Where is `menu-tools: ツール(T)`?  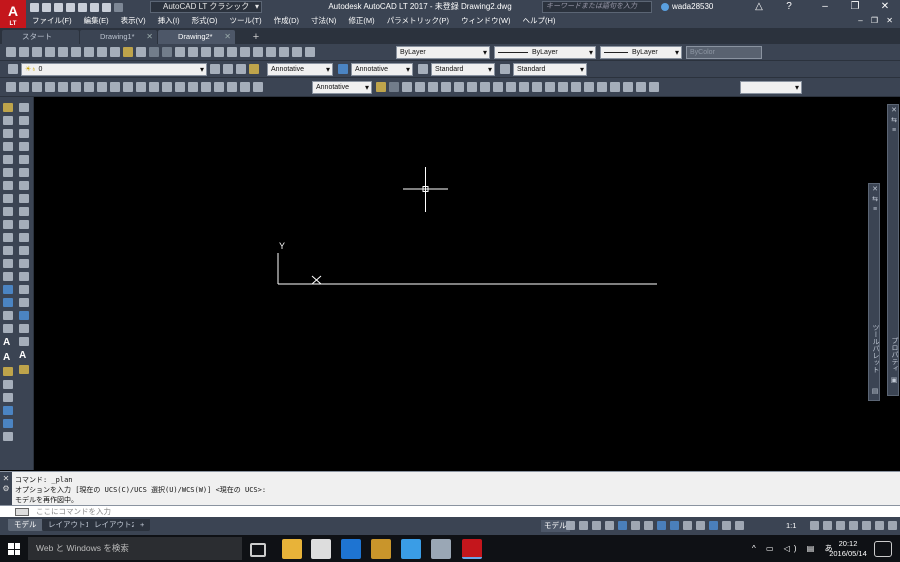
menu-tools: ツール(T) is located at coordinates (246, 21).